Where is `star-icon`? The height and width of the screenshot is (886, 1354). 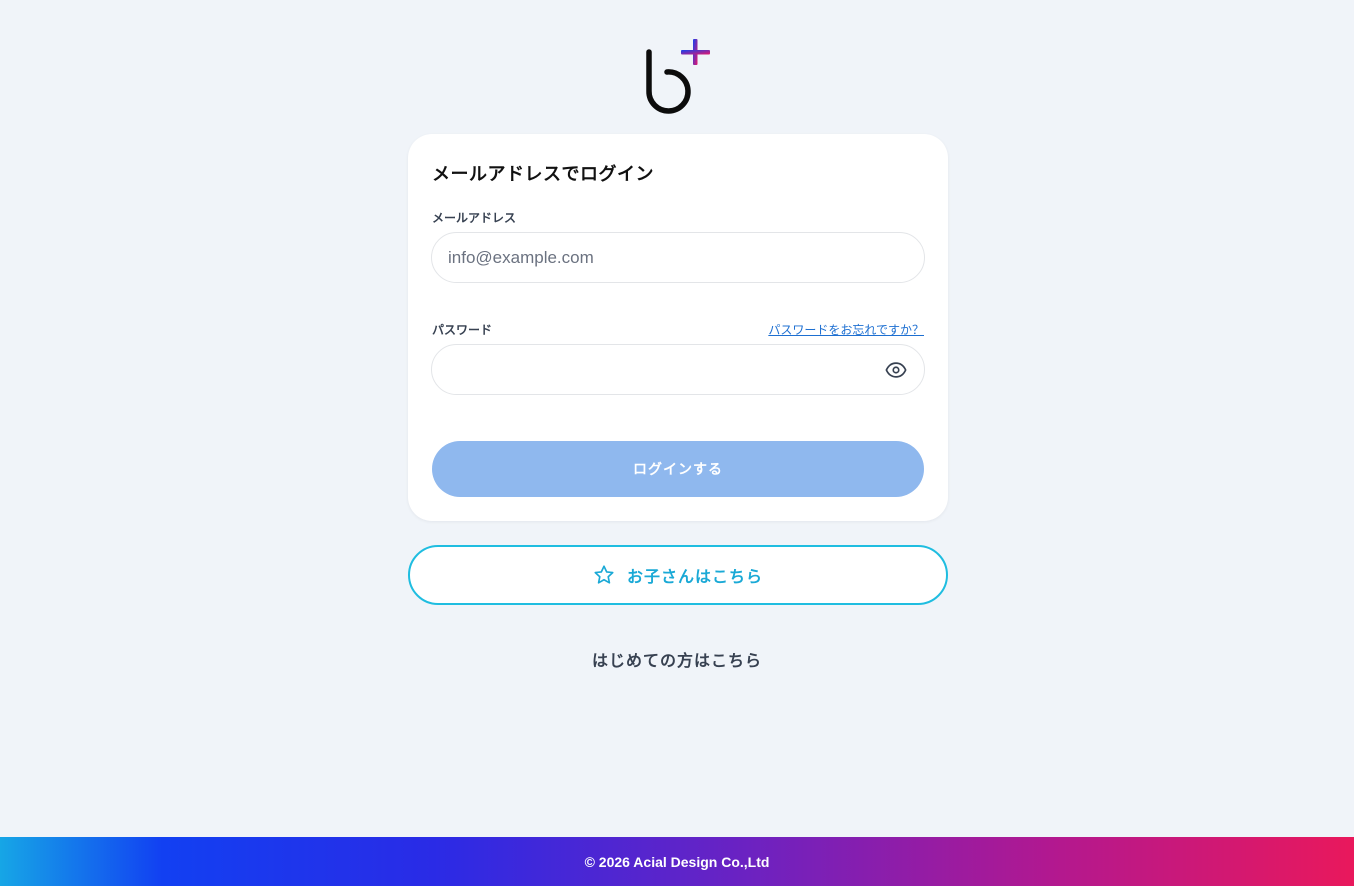 star-icon is located at coordinates (604, 574).